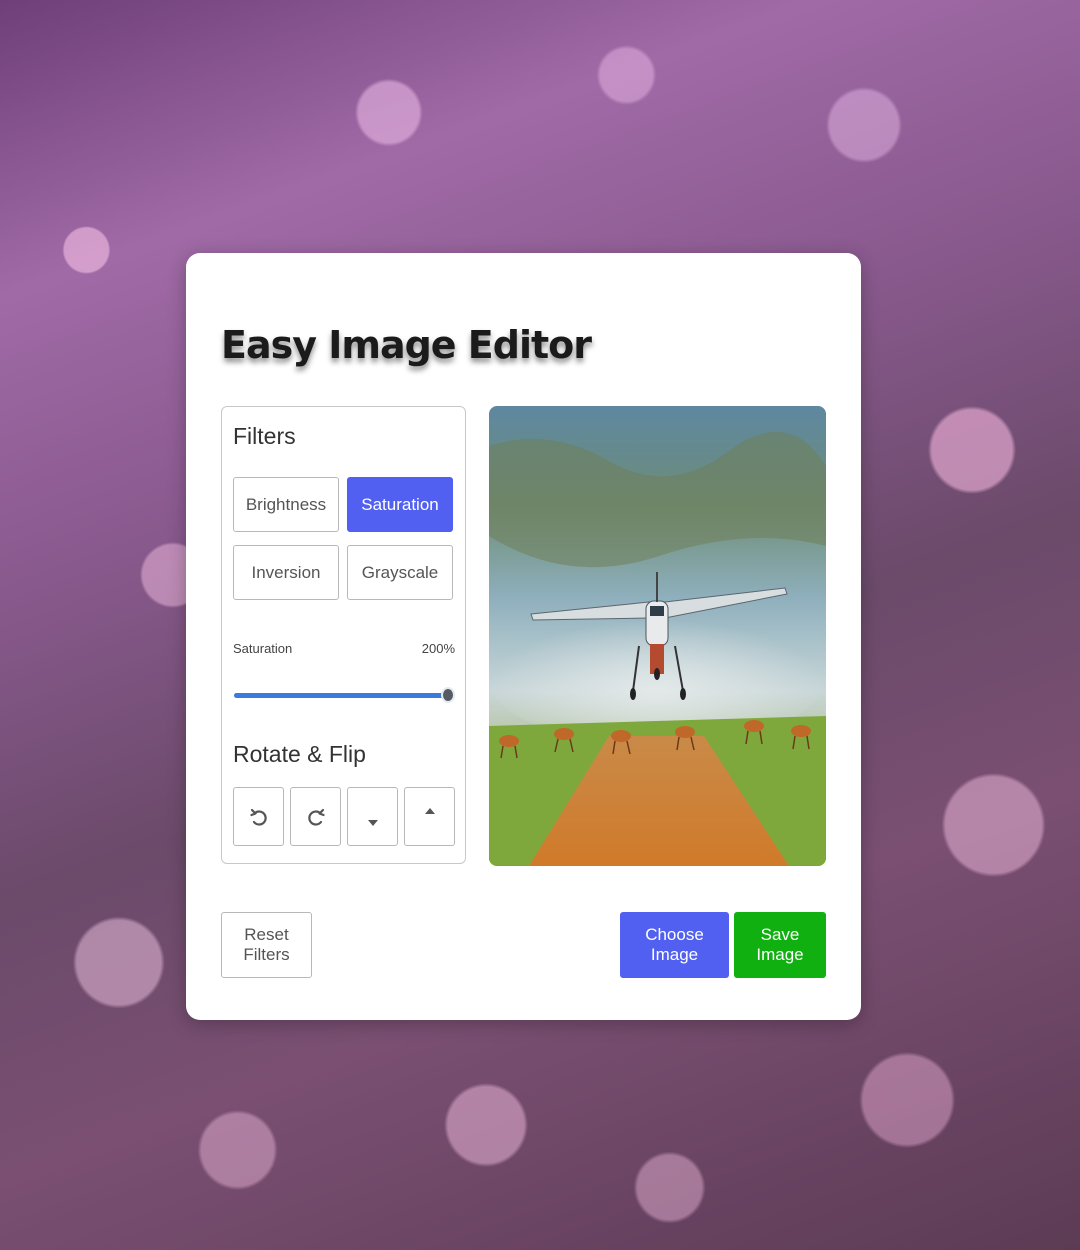  I want to click on rotate-right-icon, so click(316, 817).